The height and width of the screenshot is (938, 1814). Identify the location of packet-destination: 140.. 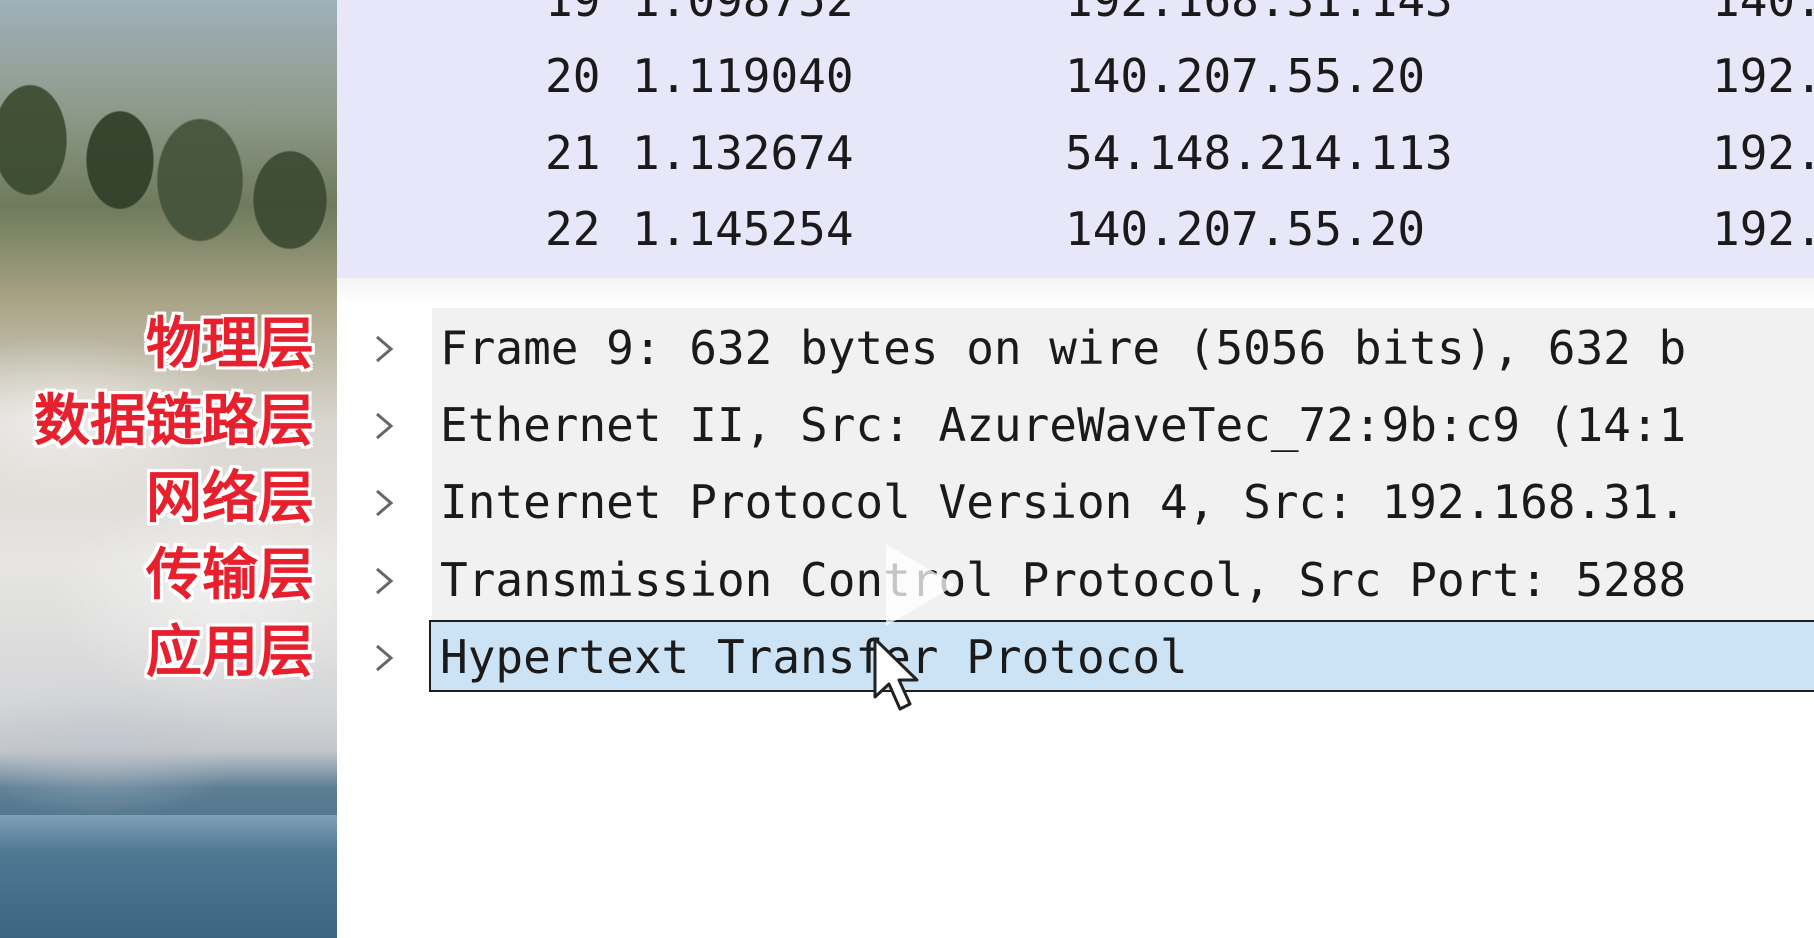
(1763, 13).